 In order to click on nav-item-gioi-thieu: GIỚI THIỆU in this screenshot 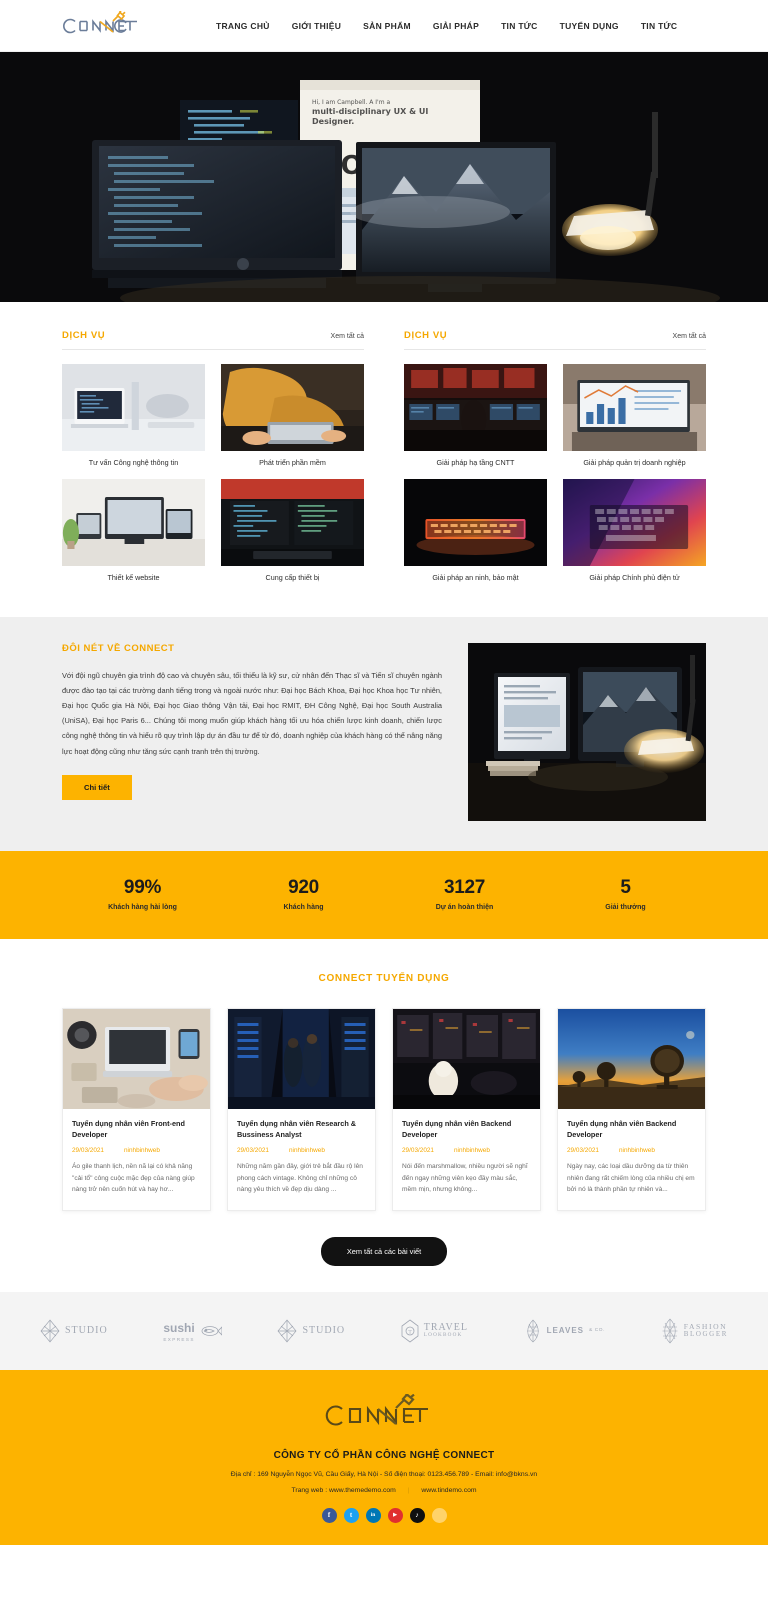, I will do `click(316, 26)`.